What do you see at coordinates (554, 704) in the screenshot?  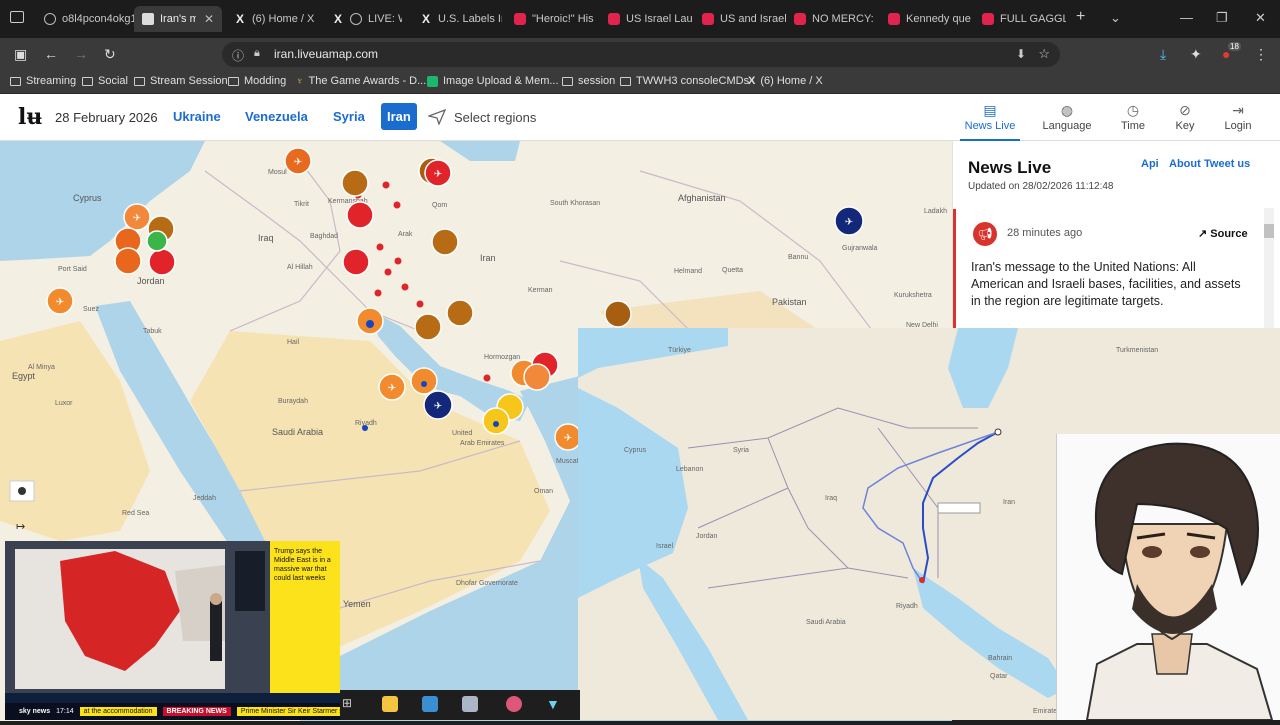 I see `app-icon: ▼` at bounding box center [554, 704].